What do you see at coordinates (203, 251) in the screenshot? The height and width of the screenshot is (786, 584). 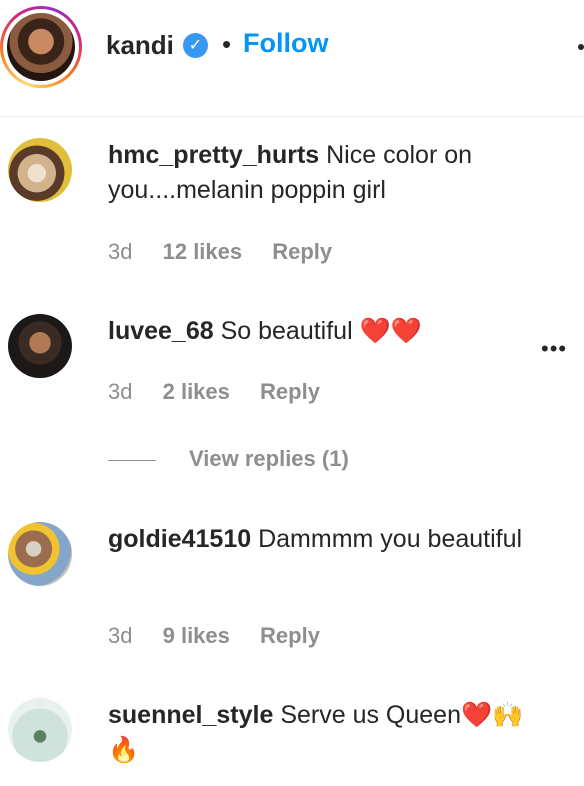 I see `comment-likes: 12 likes` at bounding box center [203, 251].